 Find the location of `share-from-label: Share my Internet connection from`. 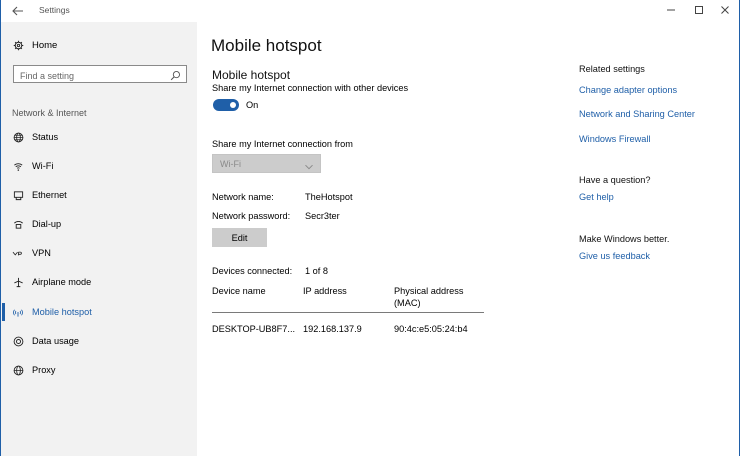

share-from-label: Share my Internet connection from is located at coordinates (282, 144).